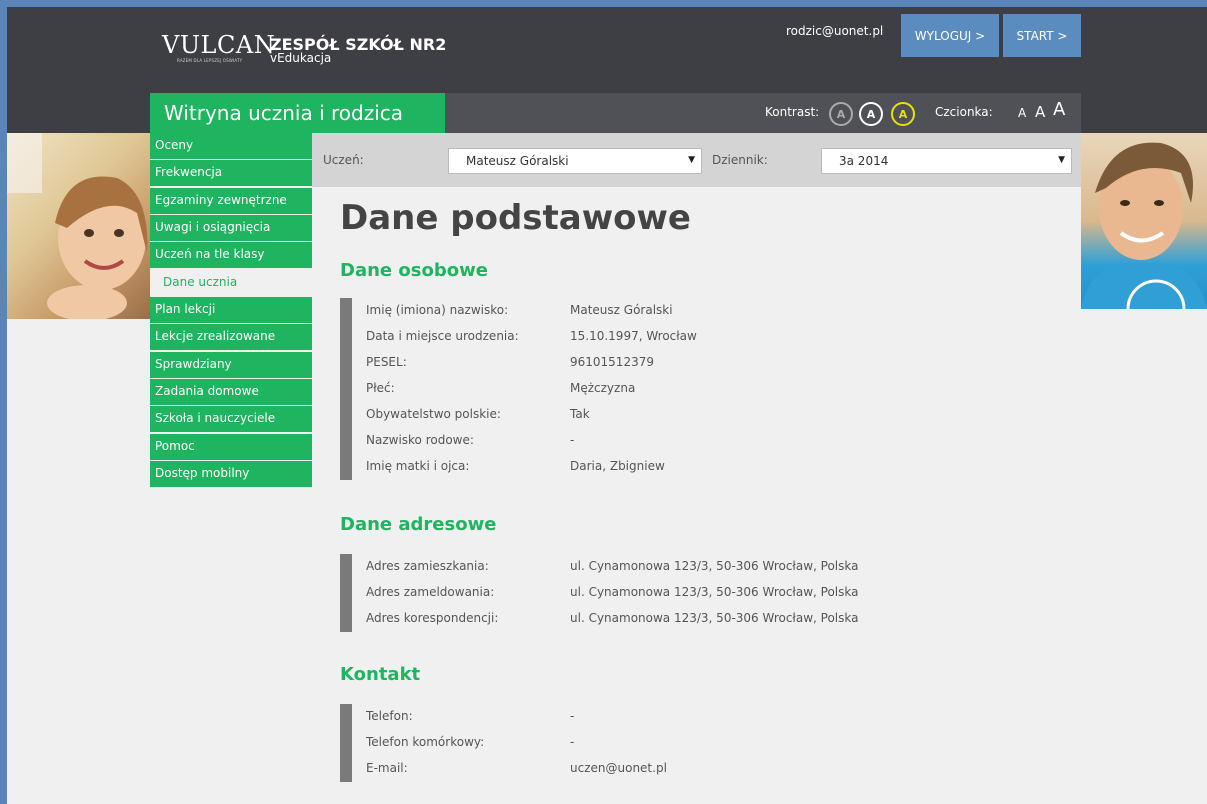 Image resolution: width=1207 pixels, height=804 pixels. What do you see at coordinates (427, 566) in the screenshot?
I see `row-label: Adres zamieszkania:` at bounding box center [427, 566].